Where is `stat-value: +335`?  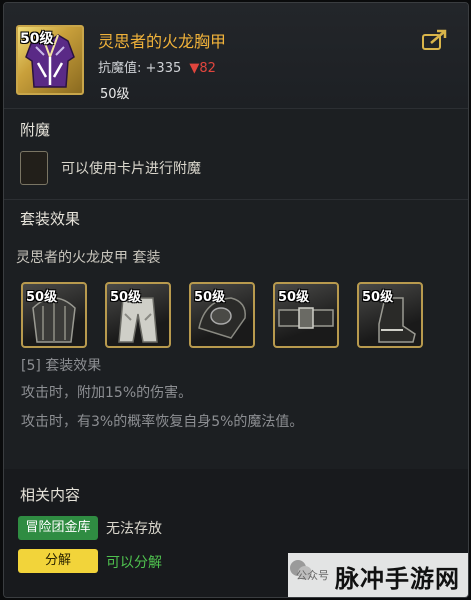
stat-value: +335 is located at coordinates (163, 68).